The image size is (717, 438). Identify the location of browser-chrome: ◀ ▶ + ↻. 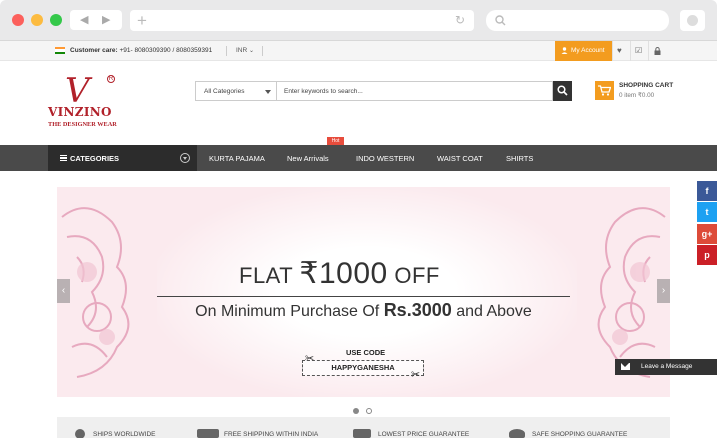
(358, 20).